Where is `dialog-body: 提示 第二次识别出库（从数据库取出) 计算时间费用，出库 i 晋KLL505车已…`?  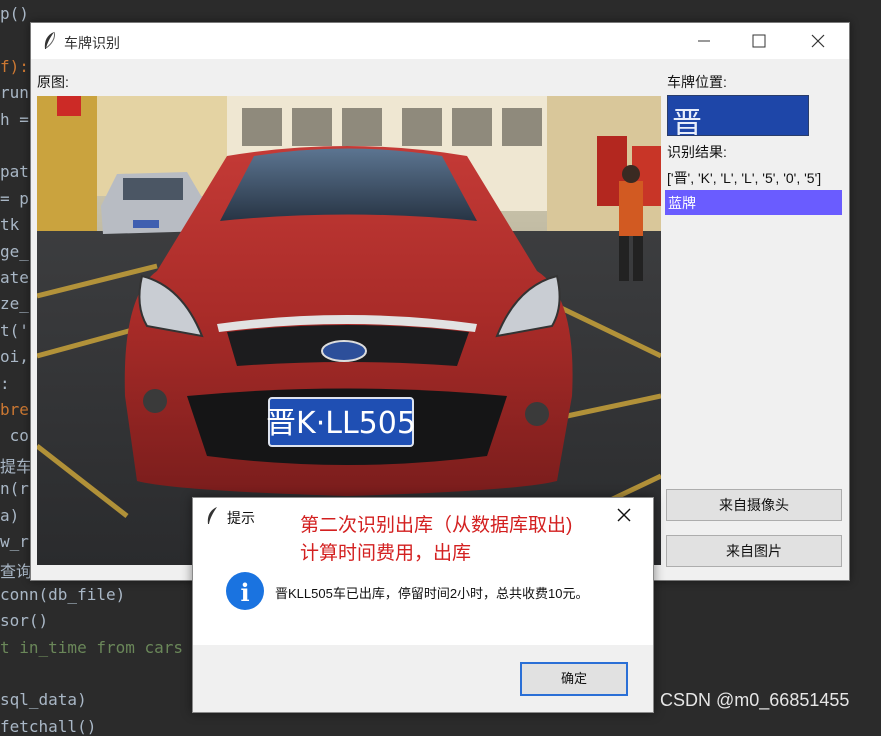 dialog-body: 提示 第二次识别出库（从数据库取出) 计算时间费用，出库 i 晋KLL505车已… is located at coordinates (423, 571).